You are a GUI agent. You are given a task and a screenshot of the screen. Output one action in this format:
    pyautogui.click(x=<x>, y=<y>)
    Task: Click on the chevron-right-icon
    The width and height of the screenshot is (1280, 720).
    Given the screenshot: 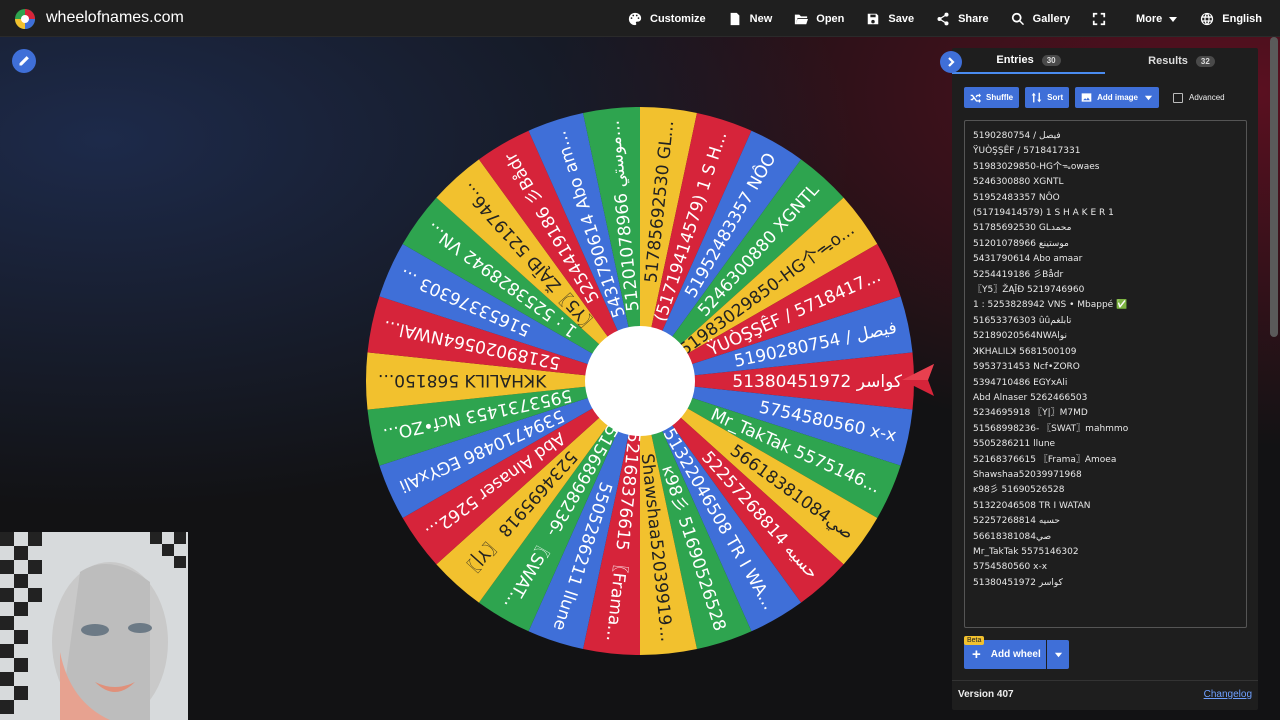 What is the action you would take?
    pyautogui.click(x=951, y=62)
    